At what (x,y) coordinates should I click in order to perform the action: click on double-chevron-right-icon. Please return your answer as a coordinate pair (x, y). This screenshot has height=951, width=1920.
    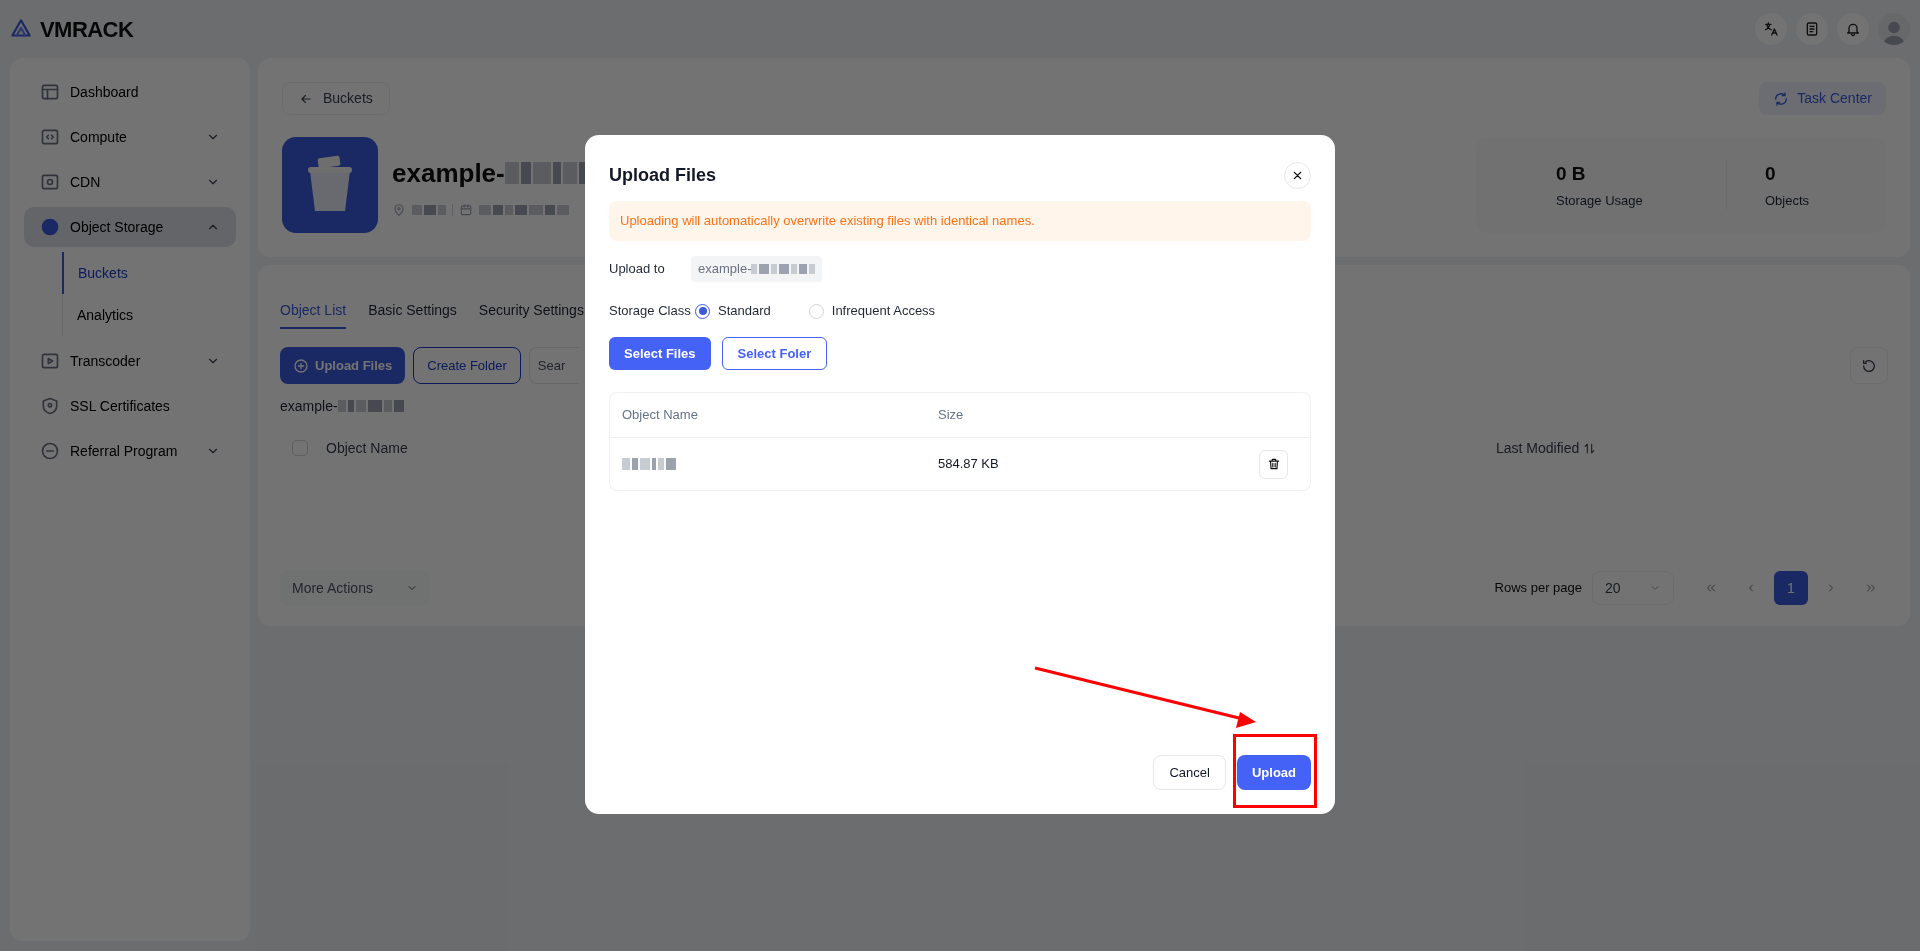
    Looking at the image, I should click on (1871, 588).